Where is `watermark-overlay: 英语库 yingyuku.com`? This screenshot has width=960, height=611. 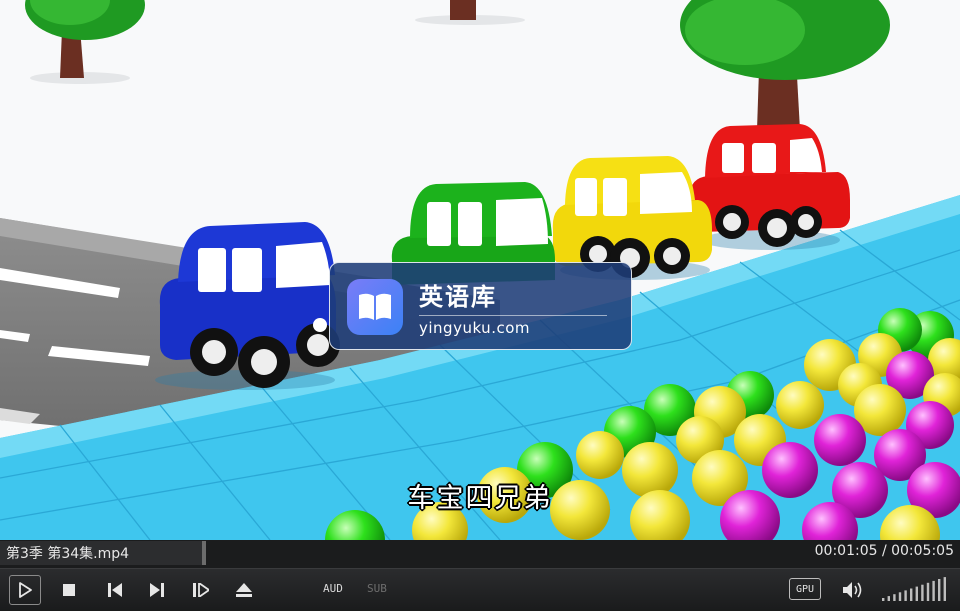 watermark-overlay: 英语库 yingyuku.com is located at coordinates (480, 306).